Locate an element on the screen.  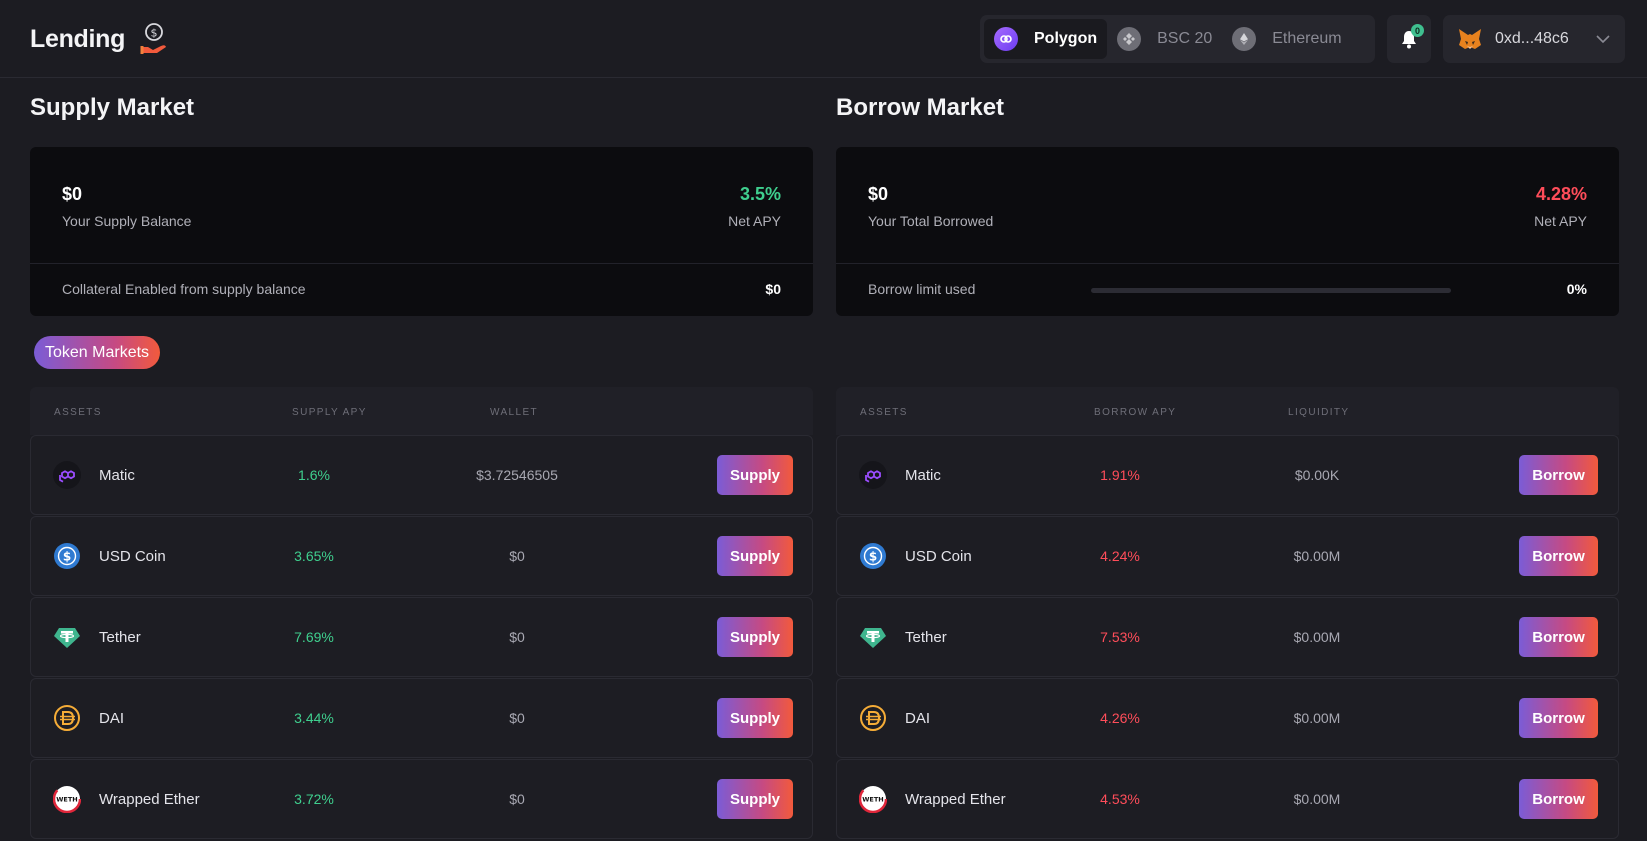
borrow-limit-label: Borrow limit used is located at coordinates (922, 289).